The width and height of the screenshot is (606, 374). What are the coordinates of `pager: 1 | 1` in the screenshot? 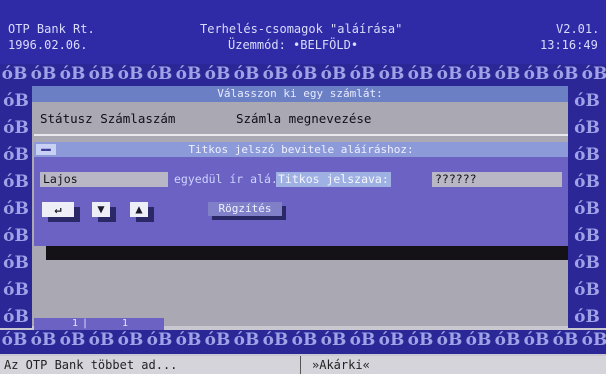 It's located at (99, 324).